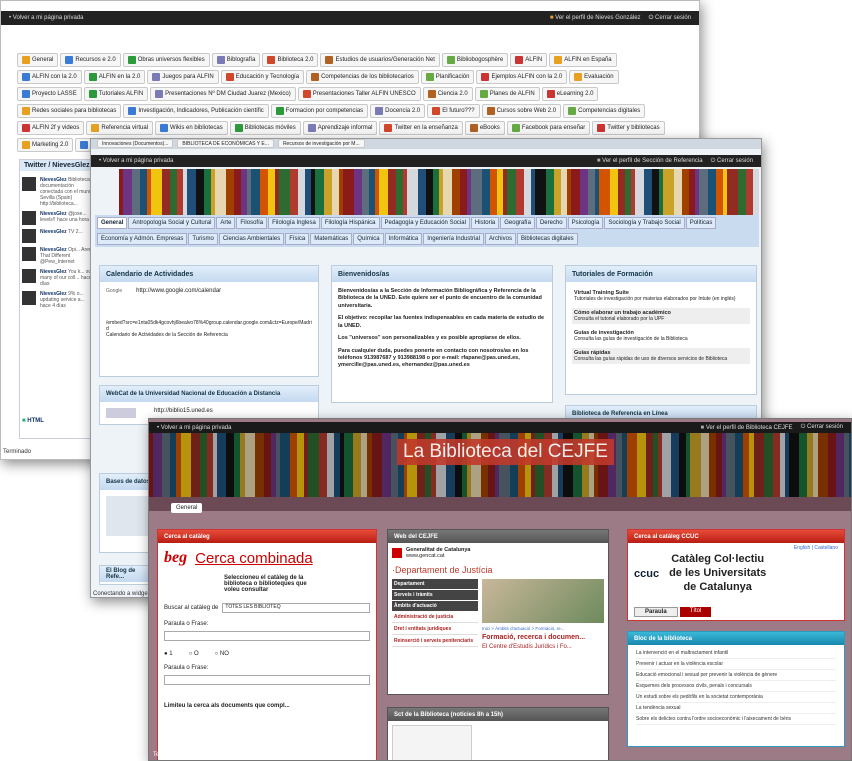 This screenshot has height=761, width=852. Describe the element at coordinates (650, 161) in the screenshot. I see `profile-link: ■ Ver el perfil de Sección de Referencia` at that location.